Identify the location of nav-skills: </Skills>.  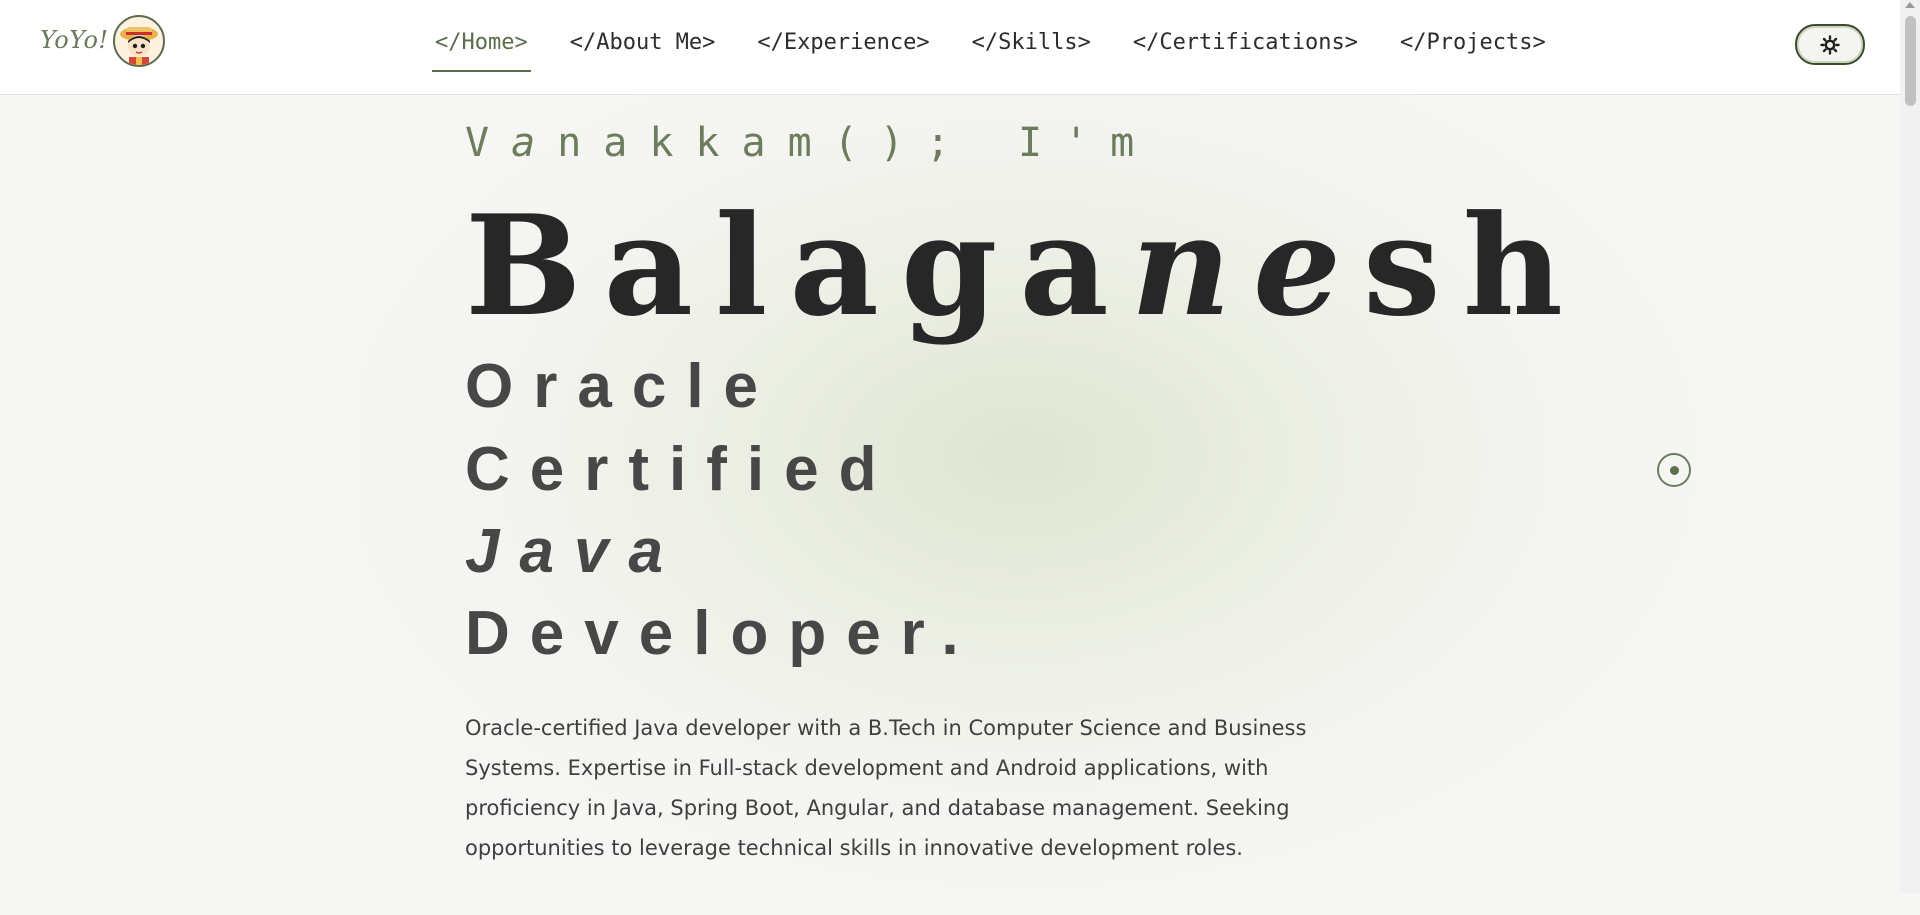
(1031, 50).